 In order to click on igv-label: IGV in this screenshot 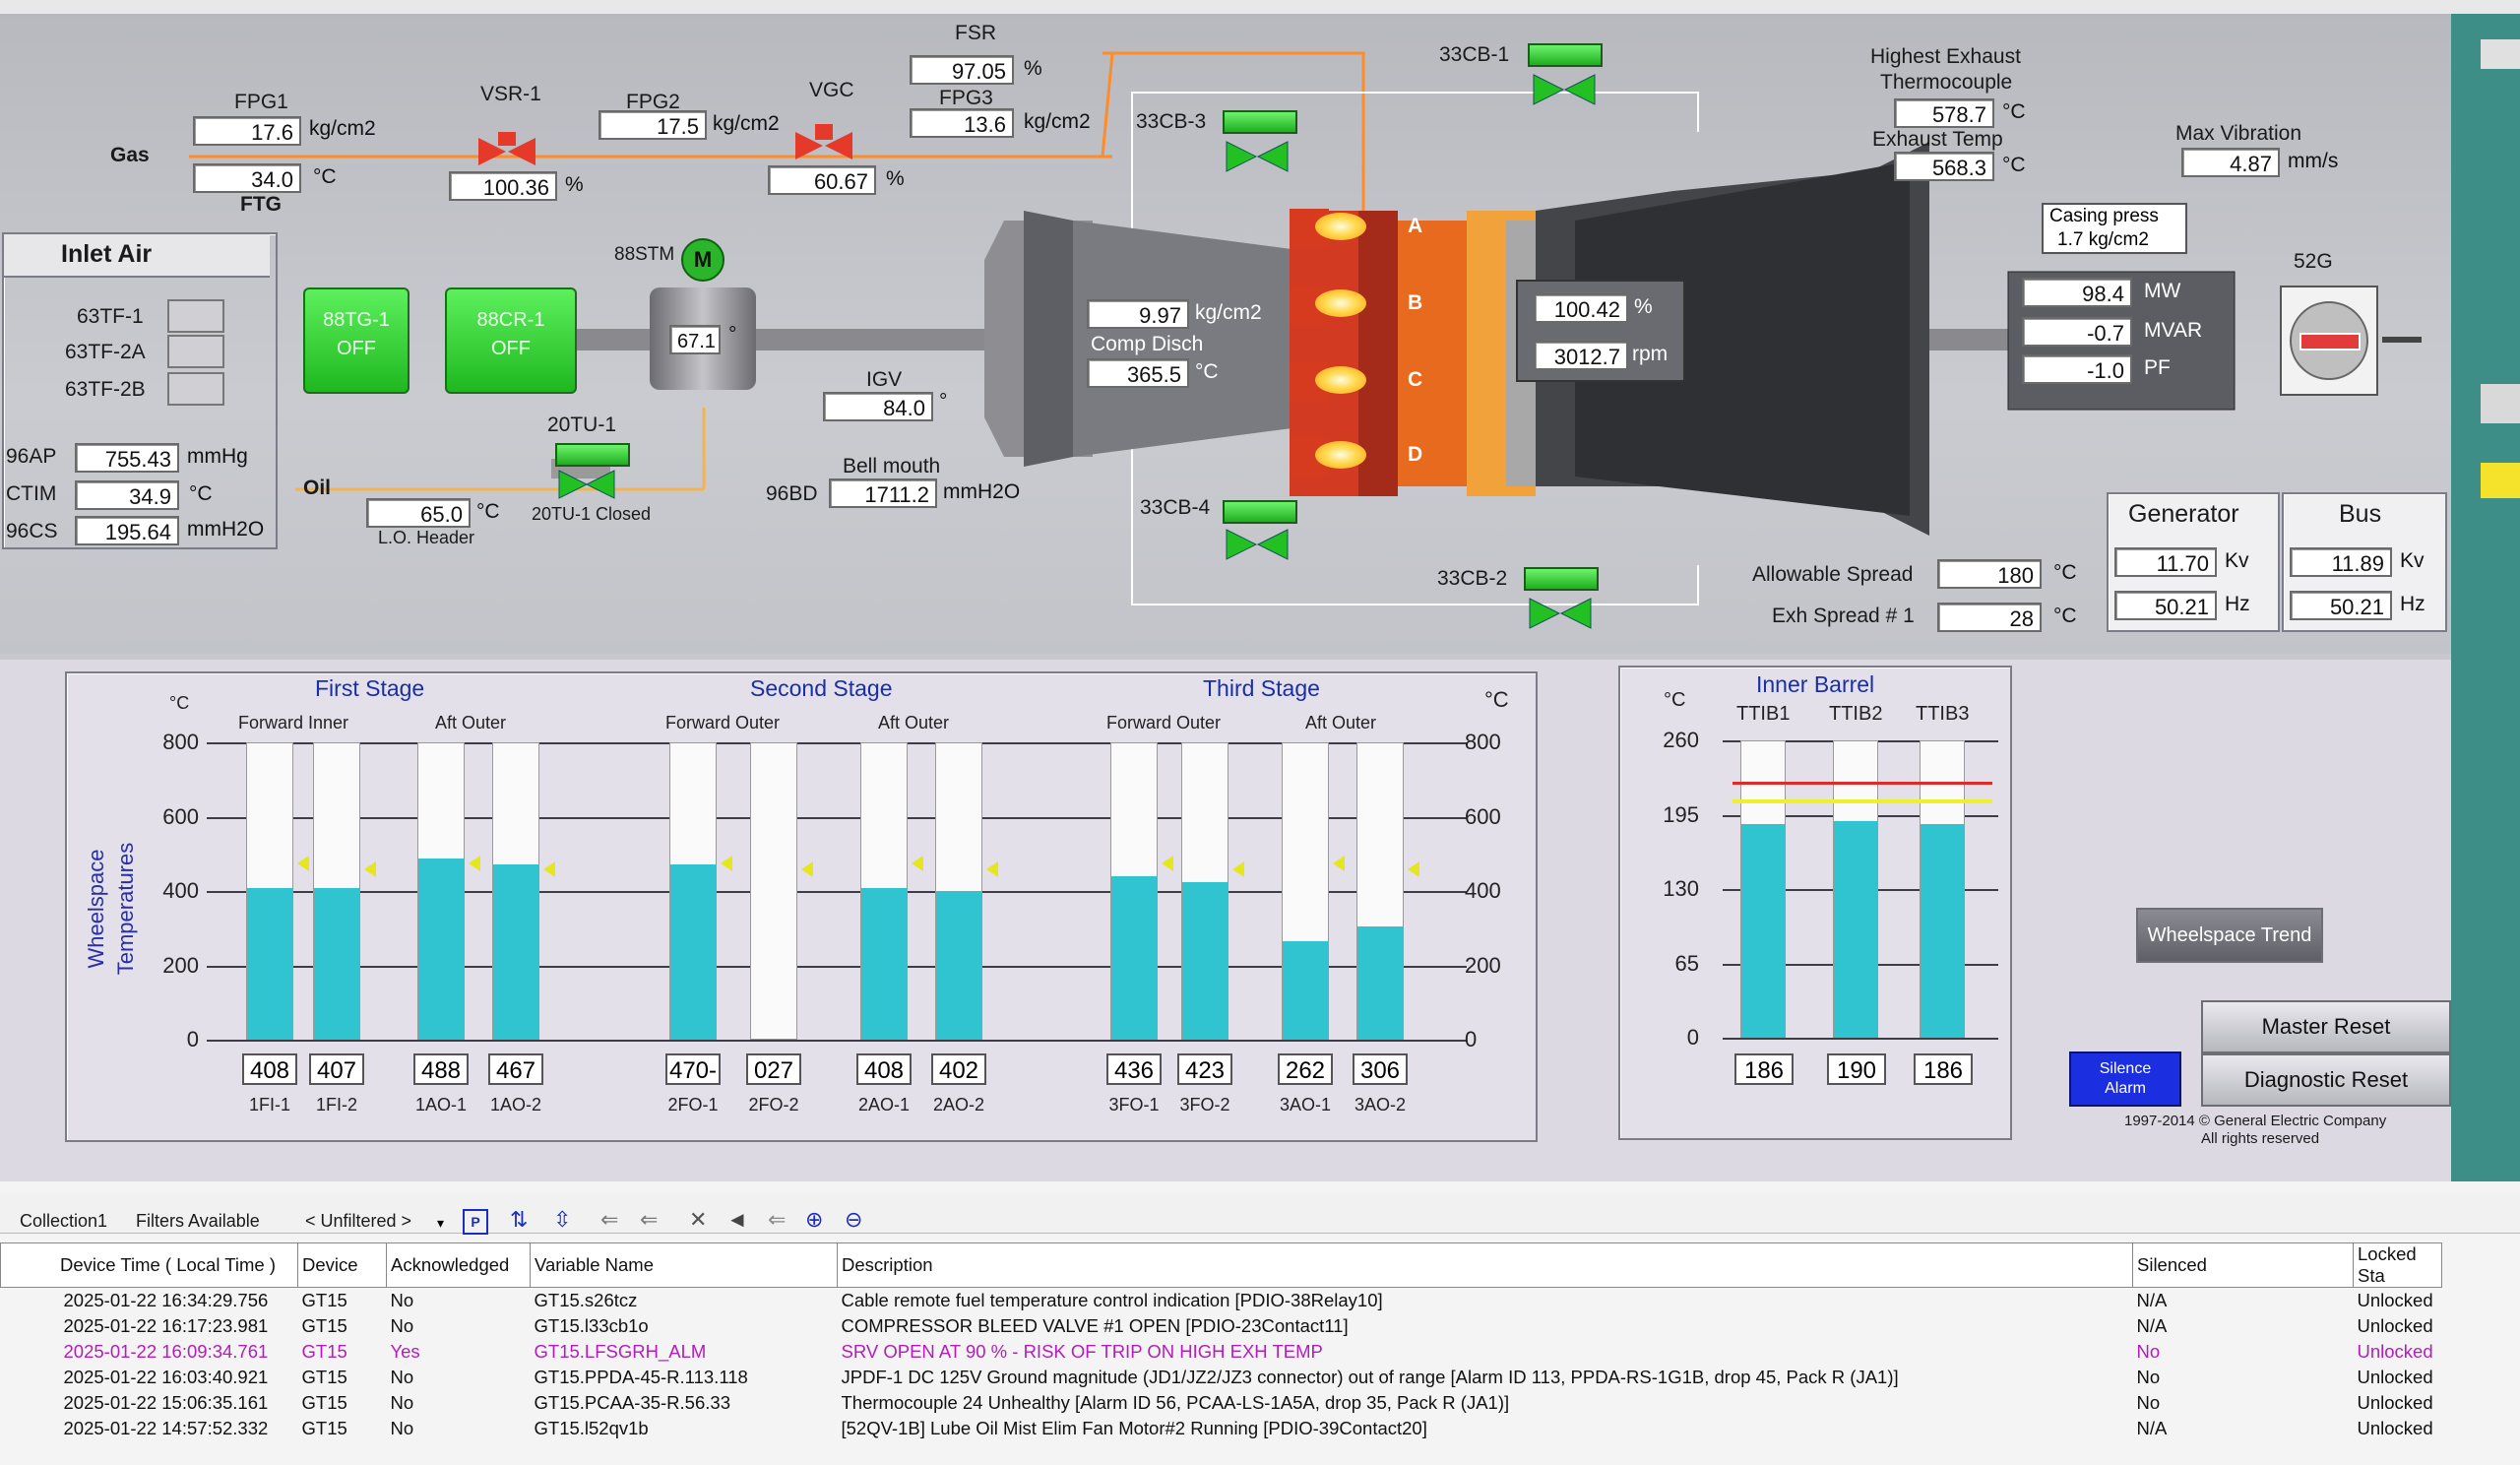, I will do `click(884, 380)`.